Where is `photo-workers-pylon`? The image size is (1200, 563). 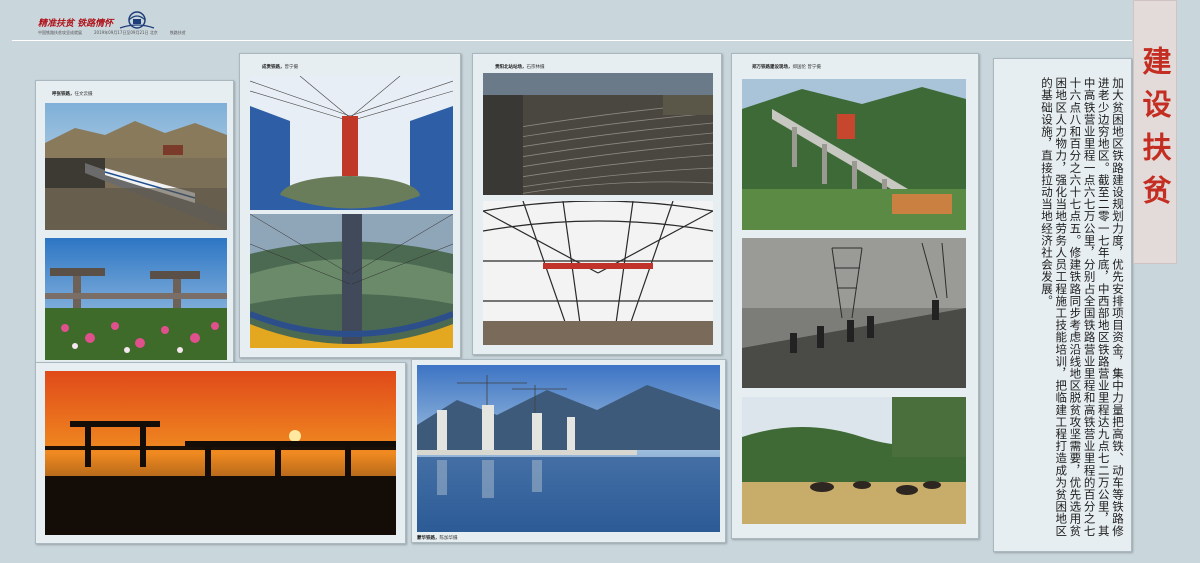
photo-workers-pylon is located at coordinates (854, 313).